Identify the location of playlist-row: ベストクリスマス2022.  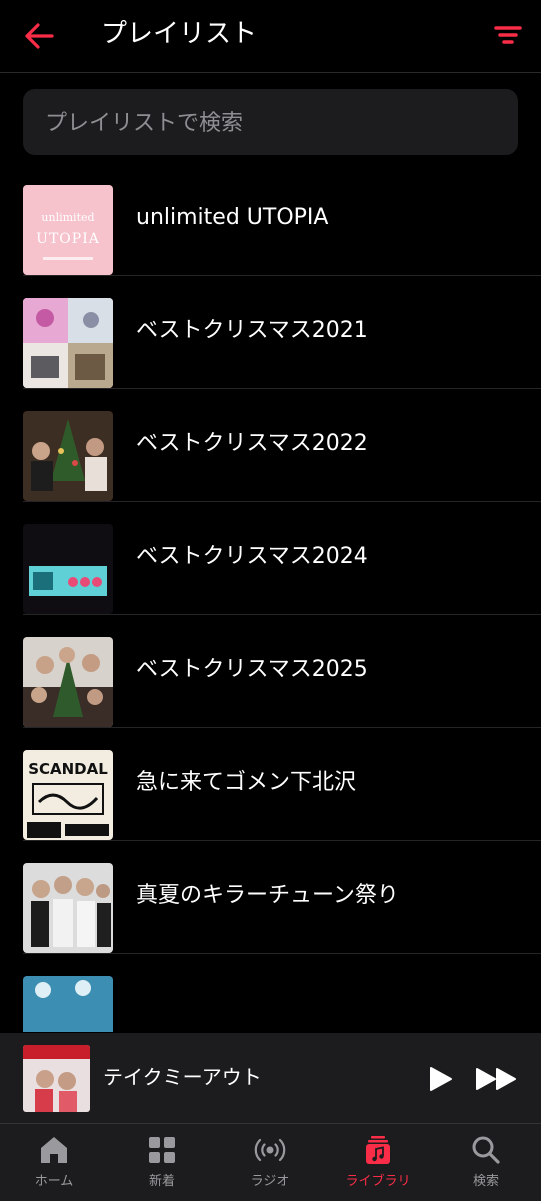
(270, 445).